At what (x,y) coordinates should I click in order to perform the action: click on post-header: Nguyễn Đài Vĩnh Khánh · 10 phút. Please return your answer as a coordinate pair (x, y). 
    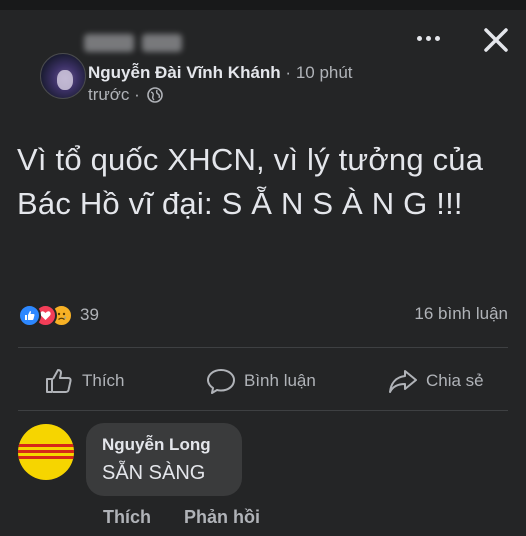
    Looking at the image, I should click on (220, 72).